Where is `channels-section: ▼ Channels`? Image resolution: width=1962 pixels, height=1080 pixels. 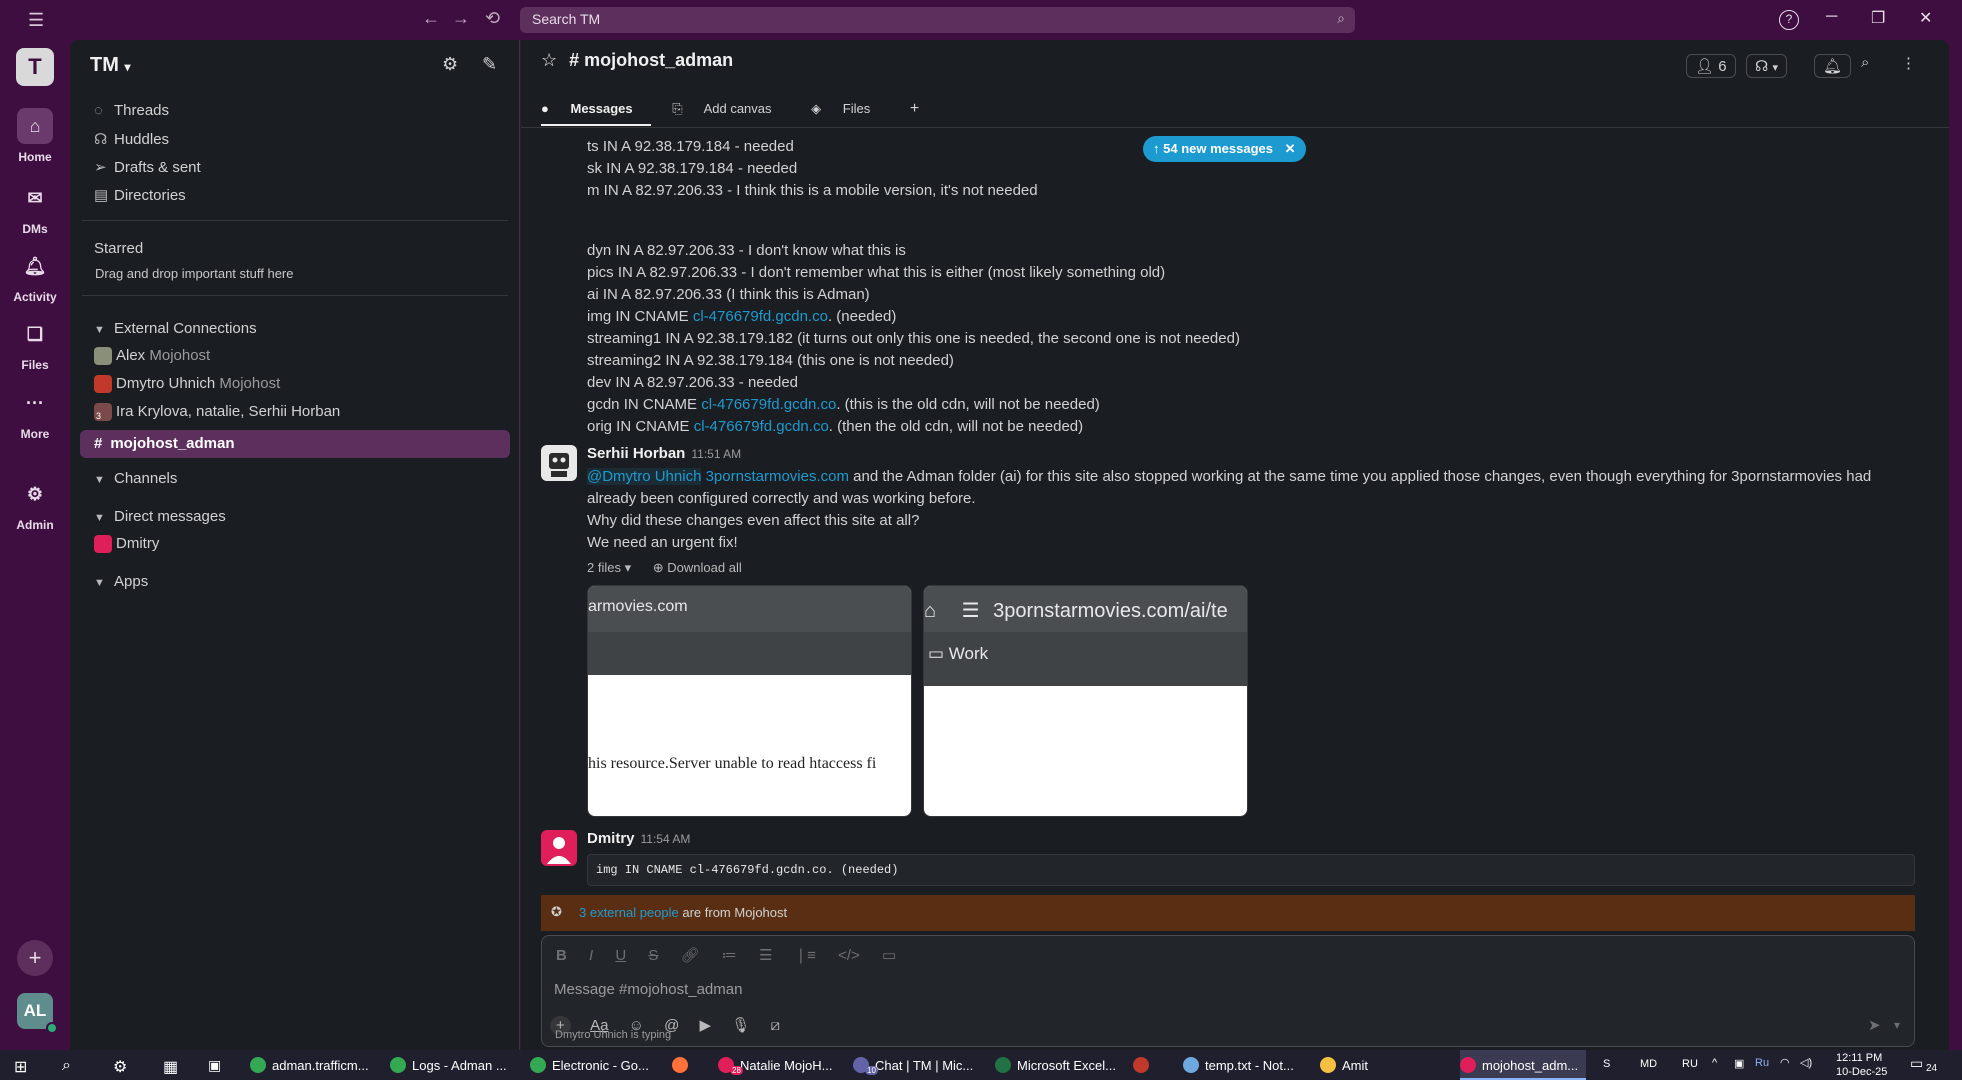 channels-section: ▼ Channels is located at coordinates (135, 478).